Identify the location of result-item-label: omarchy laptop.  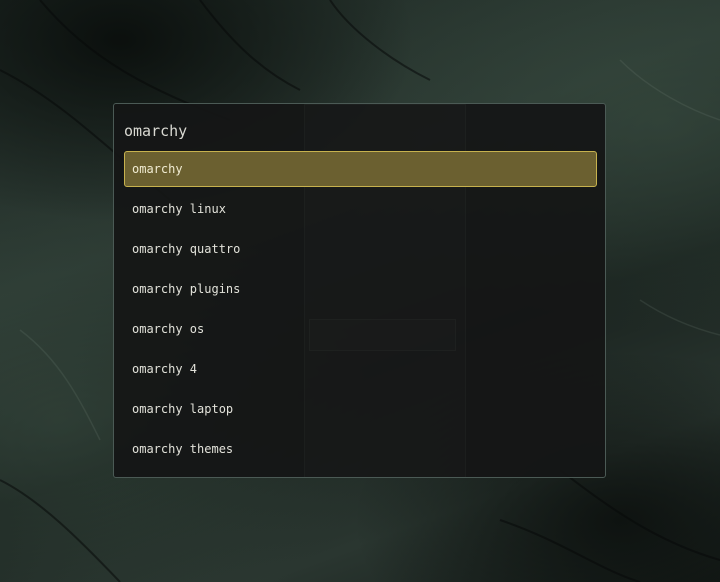
(183, 409).